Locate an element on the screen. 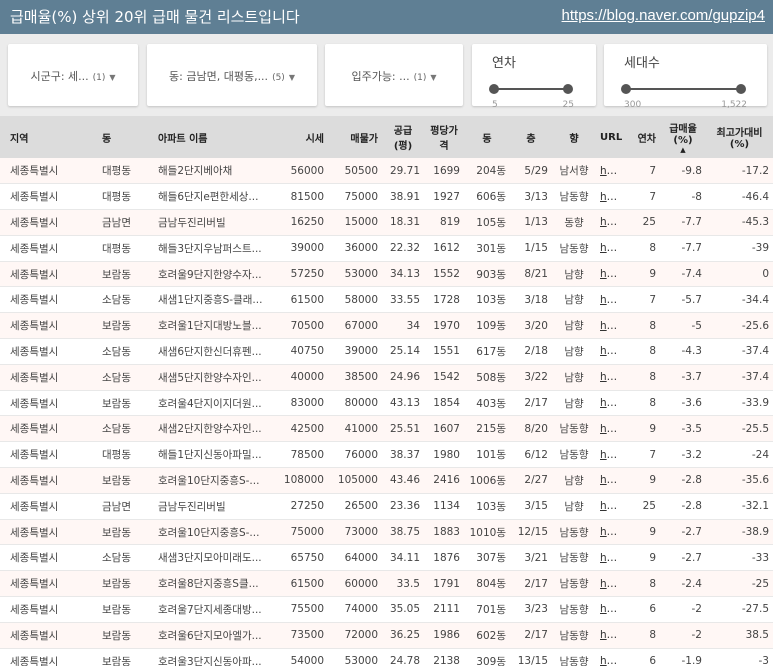 This screenshot has height=666, width=773. cell-supply-area: 38.91 is located at coordinates (403, 197).